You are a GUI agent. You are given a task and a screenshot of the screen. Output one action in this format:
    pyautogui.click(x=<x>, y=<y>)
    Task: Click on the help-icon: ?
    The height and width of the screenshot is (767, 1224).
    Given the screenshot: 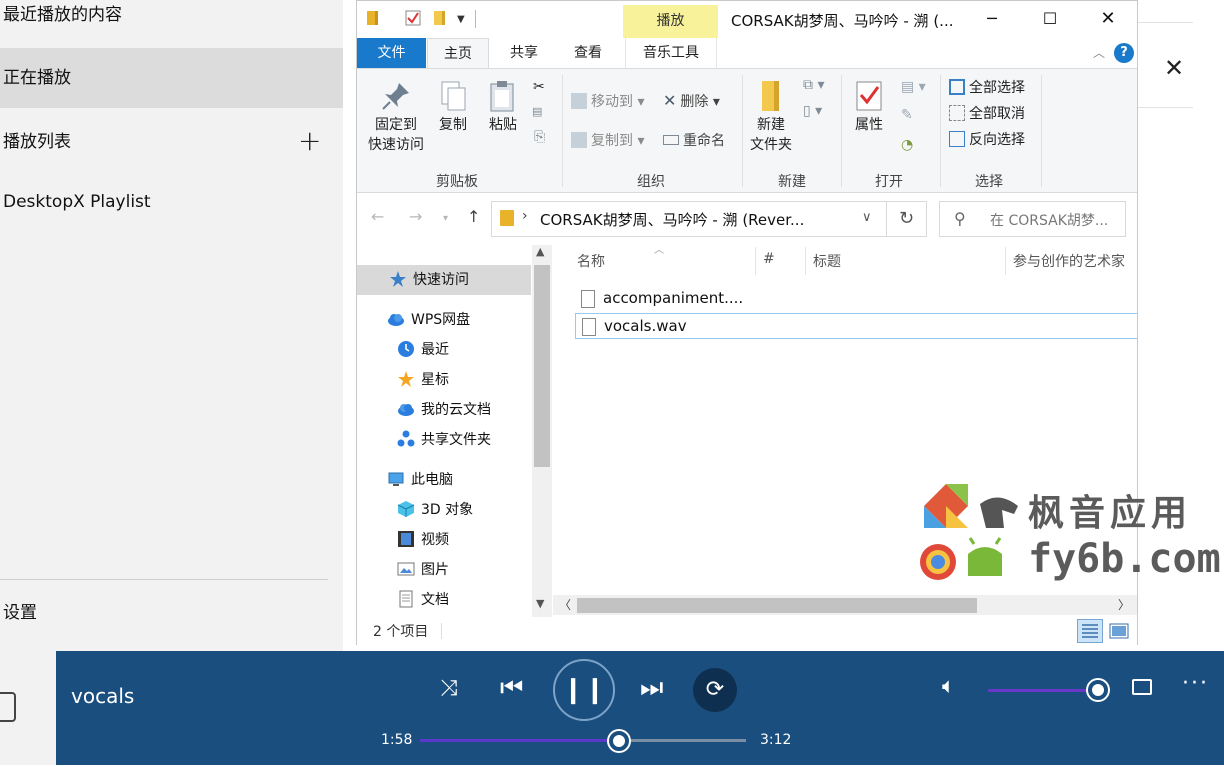 What is the action you would take?
    pyautogui.click(x=1124, y=53)
    